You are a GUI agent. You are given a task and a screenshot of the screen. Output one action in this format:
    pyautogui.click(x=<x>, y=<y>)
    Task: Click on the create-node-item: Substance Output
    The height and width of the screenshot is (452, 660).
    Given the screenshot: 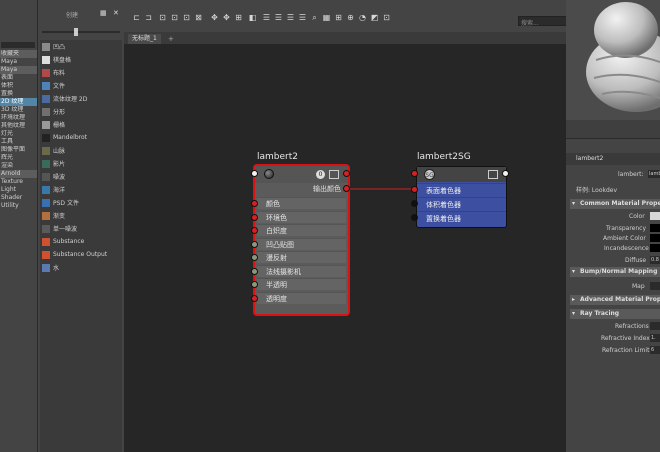 What is the action you would take?
    pyautogui.click(x=81, y=254)
    